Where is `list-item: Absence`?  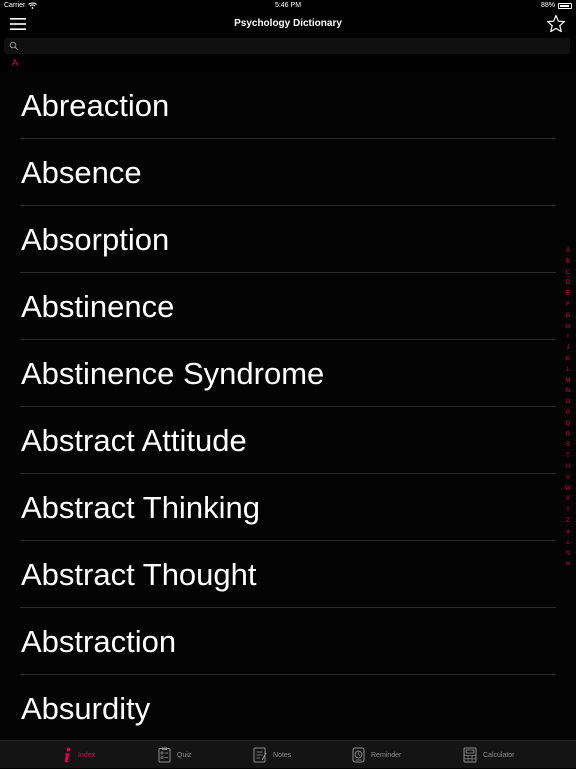
list-item: Absence is located at coordinates (288, 172).